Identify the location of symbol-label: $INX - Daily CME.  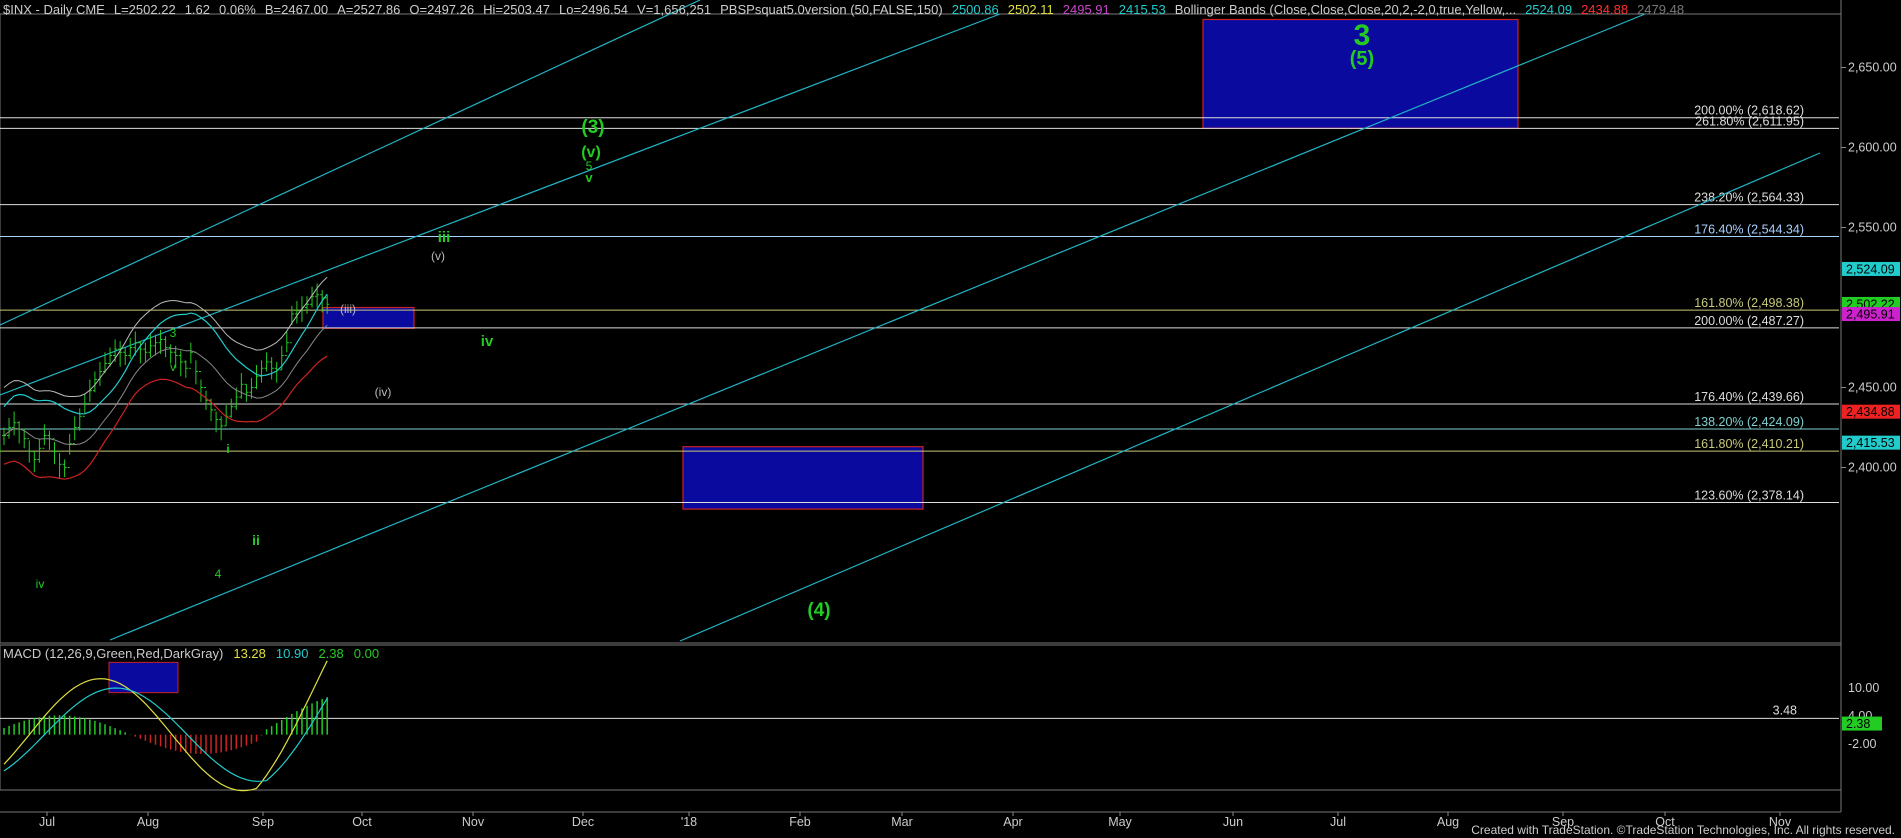
(54, 9).